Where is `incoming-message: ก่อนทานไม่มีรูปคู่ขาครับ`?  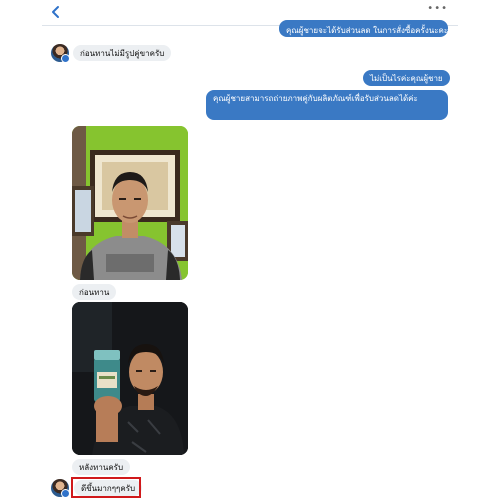
incoming-message: ก่อนทานไม่มีรูปคู่ขาครับ is located at coordinates (122, 53).